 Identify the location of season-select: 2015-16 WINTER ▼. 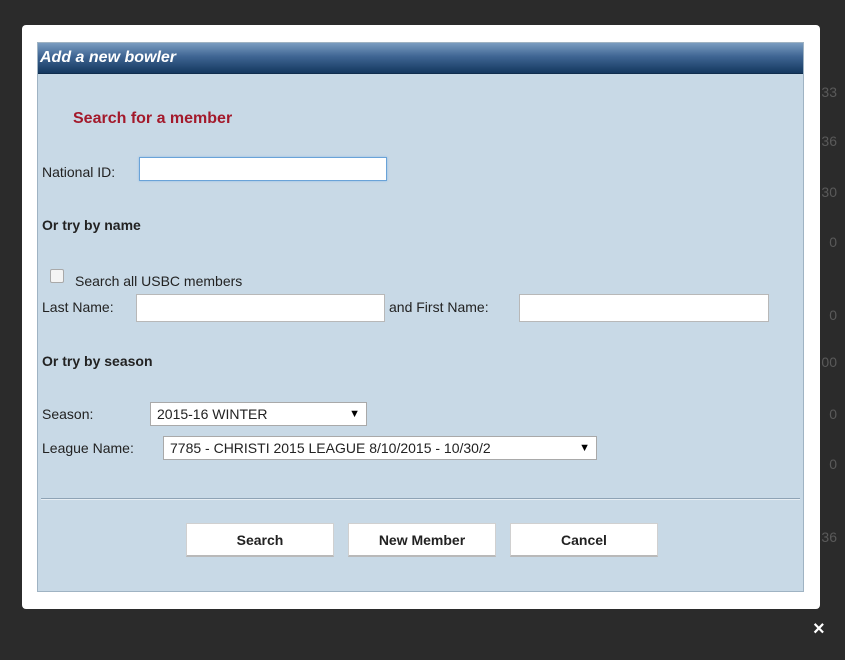
(258, 414).